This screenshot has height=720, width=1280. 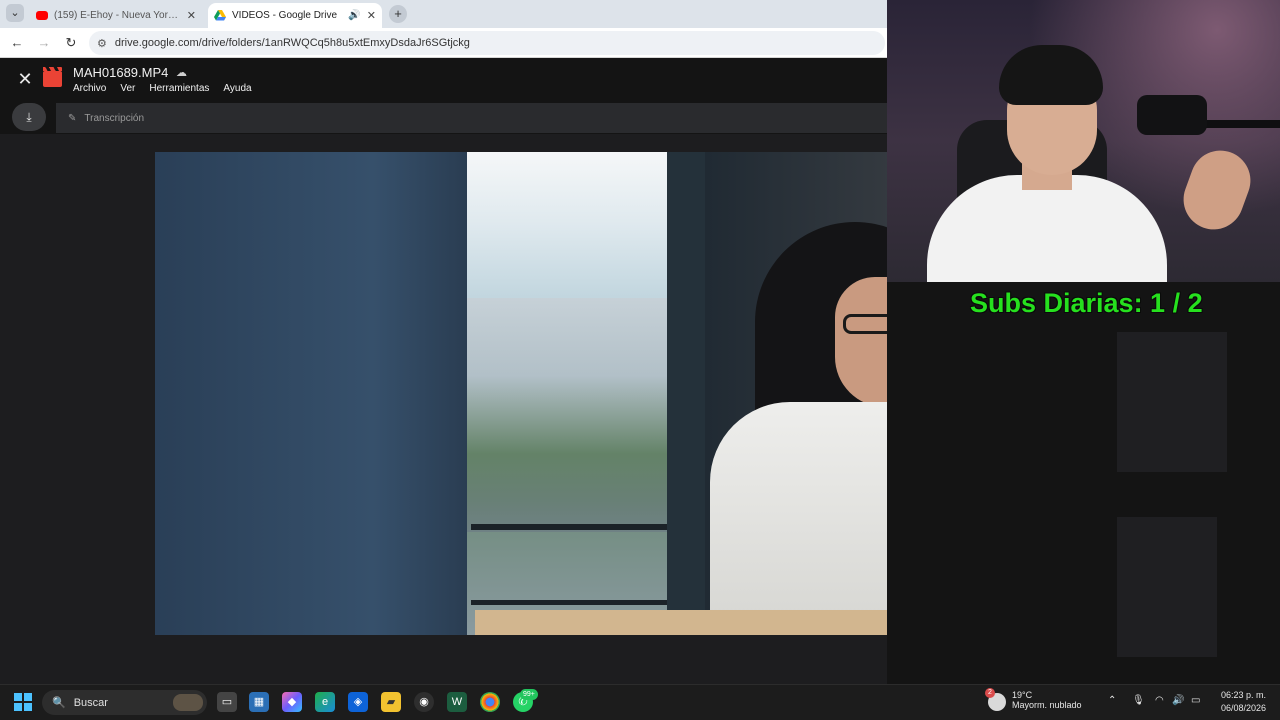 I want to click on tab-title: VIDEOS - Google Drive, so click(x=285, y=15).